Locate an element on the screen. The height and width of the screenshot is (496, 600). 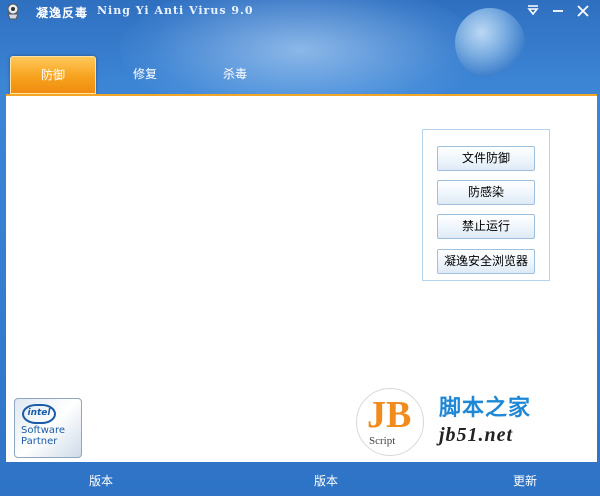
jb51-circle: JB Script is located at coordinates (390, 422).